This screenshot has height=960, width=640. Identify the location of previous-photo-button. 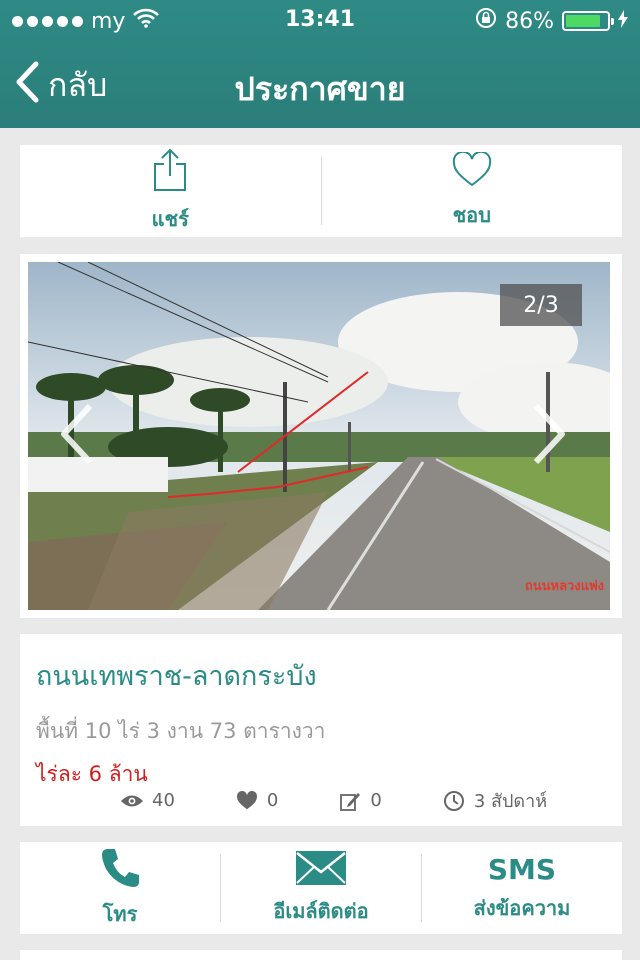
(76, 434).